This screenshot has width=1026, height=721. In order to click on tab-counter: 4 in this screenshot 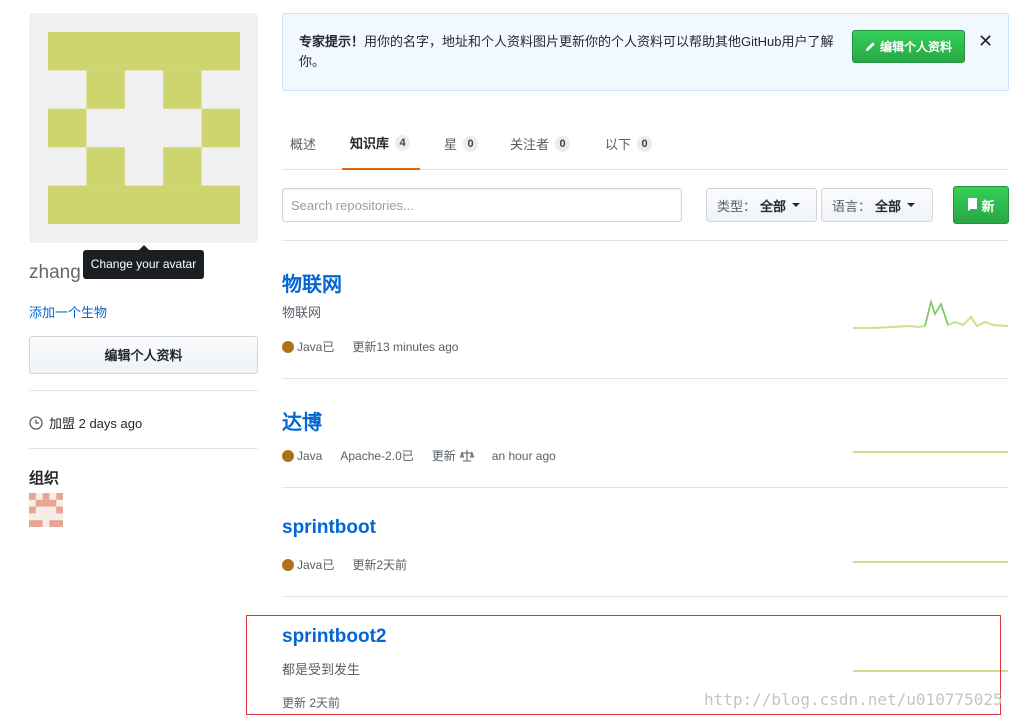, I will do `click(403, 142)`.